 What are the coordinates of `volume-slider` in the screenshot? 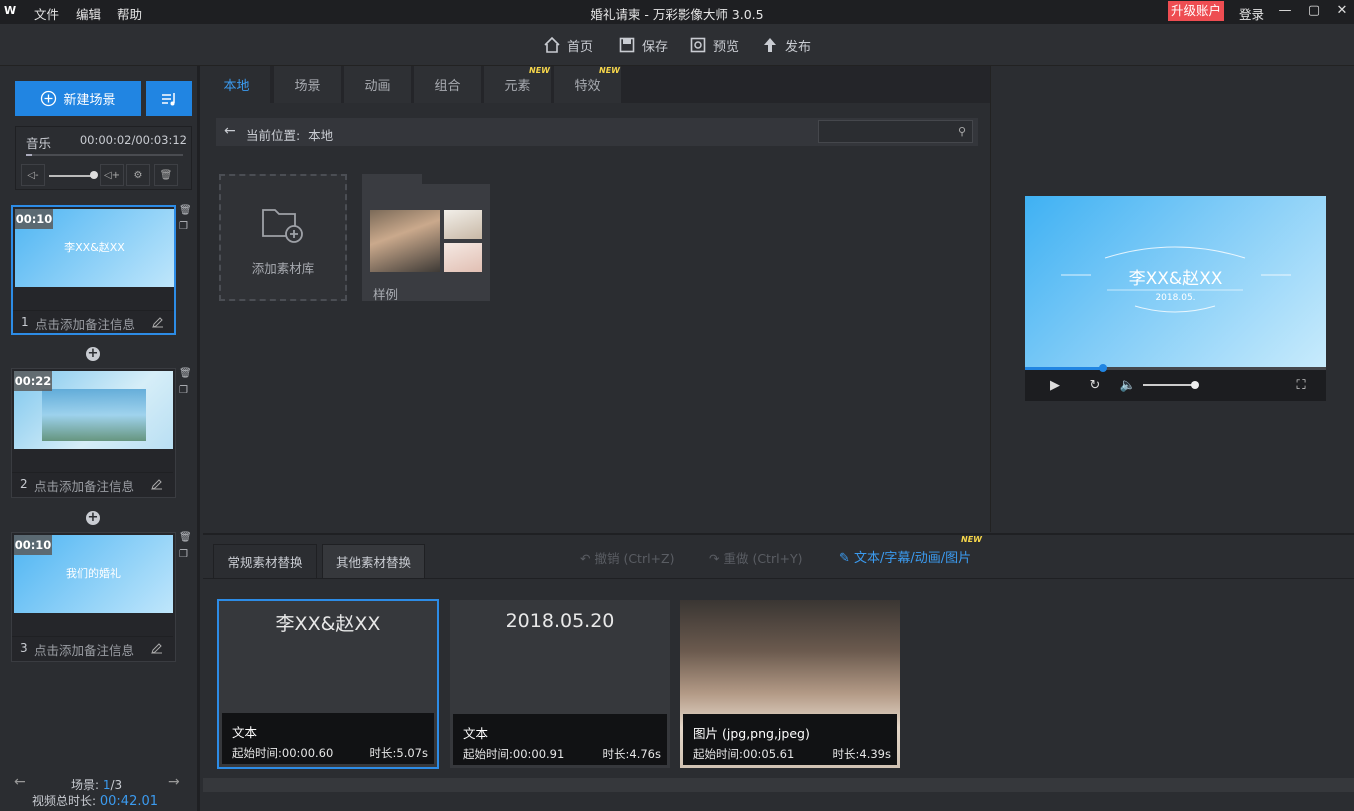 It's located at (71, 176).